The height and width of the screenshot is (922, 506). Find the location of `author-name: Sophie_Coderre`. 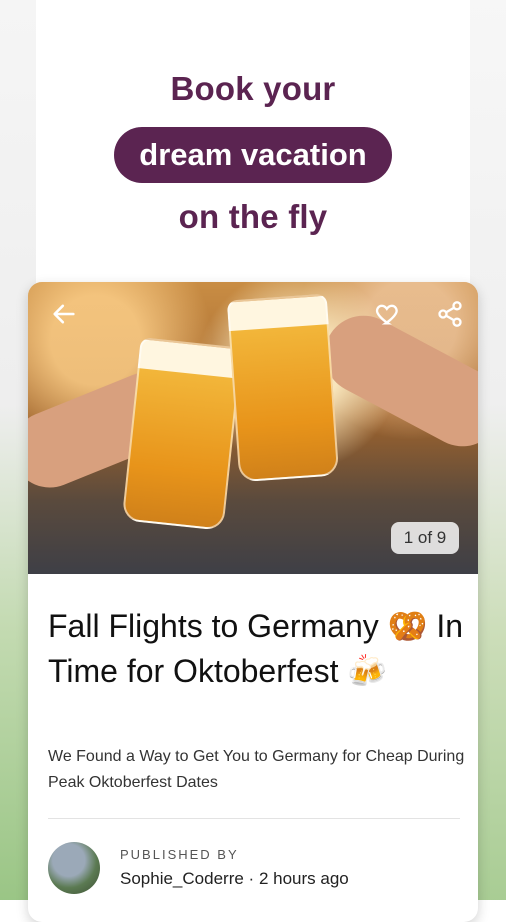

author-name: Sophie_Coderre is located at coordinates (182, 878).